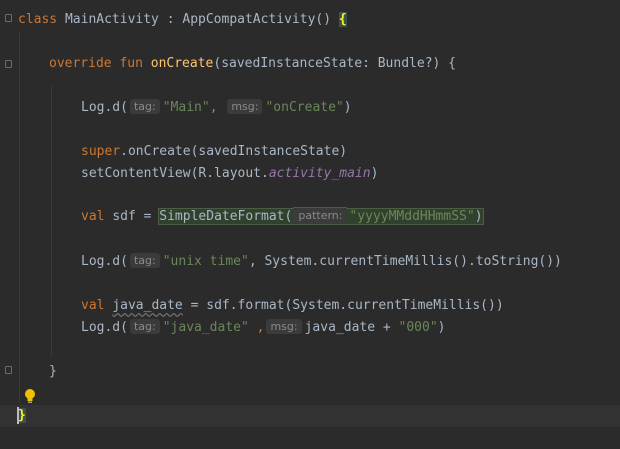 The height and width of the screenshot is (449, 620). What do you see at coordinates (175, 173) in the screenshot?
I see `setcontentview-call: setContentView(R.layout.` at bounding box center [175, 173].